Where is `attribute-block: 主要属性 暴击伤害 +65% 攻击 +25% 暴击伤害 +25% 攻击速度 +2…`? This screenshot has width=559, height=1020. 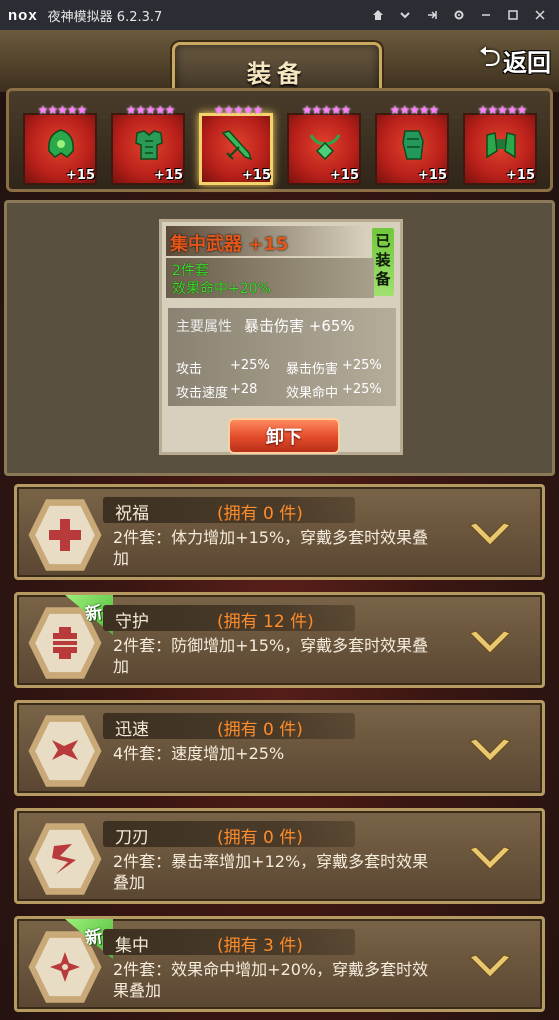
attribute-block: 主要属性 暴击伤害 +65% 攻击 +25% 暴击伤害 +25% 攻击速度 +2… is located at coordinates (282, 357).